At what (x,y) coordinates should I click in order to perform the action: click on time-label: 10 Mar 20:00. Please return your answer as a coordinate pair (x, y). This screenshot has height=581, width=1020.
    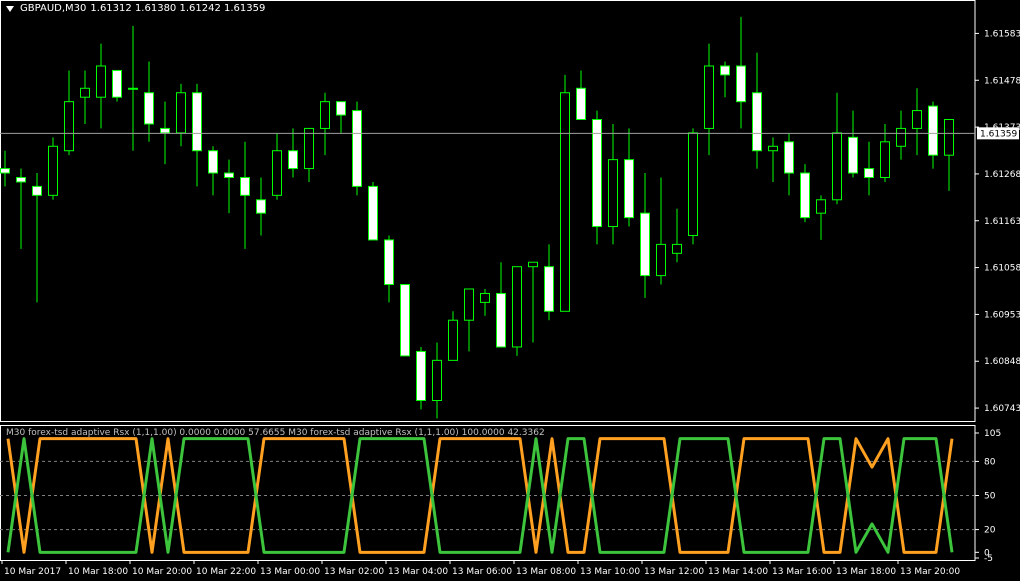
    Looking at the image, I should click on (162, 572).